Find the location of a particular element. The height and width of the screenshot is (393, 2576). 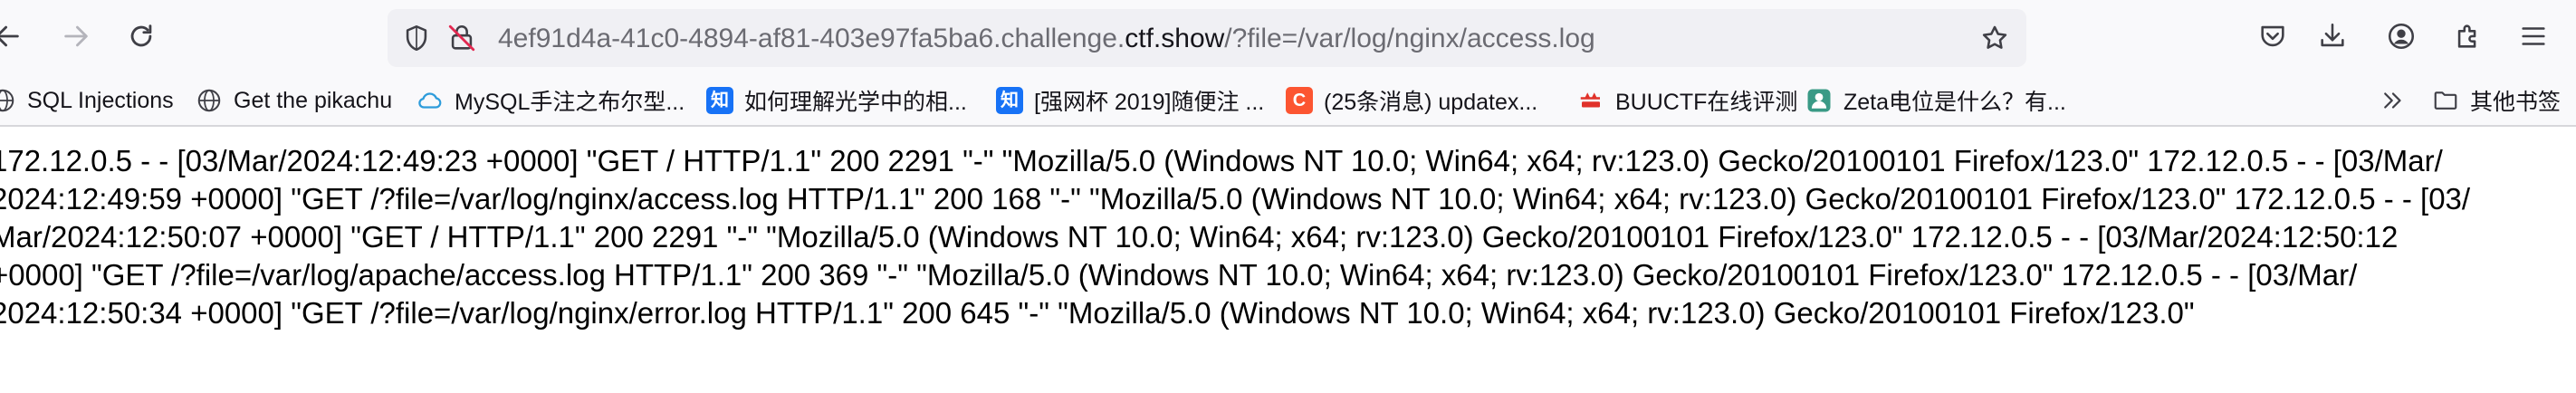

url-host: ctf.show is located at coordinates (1175, 38).